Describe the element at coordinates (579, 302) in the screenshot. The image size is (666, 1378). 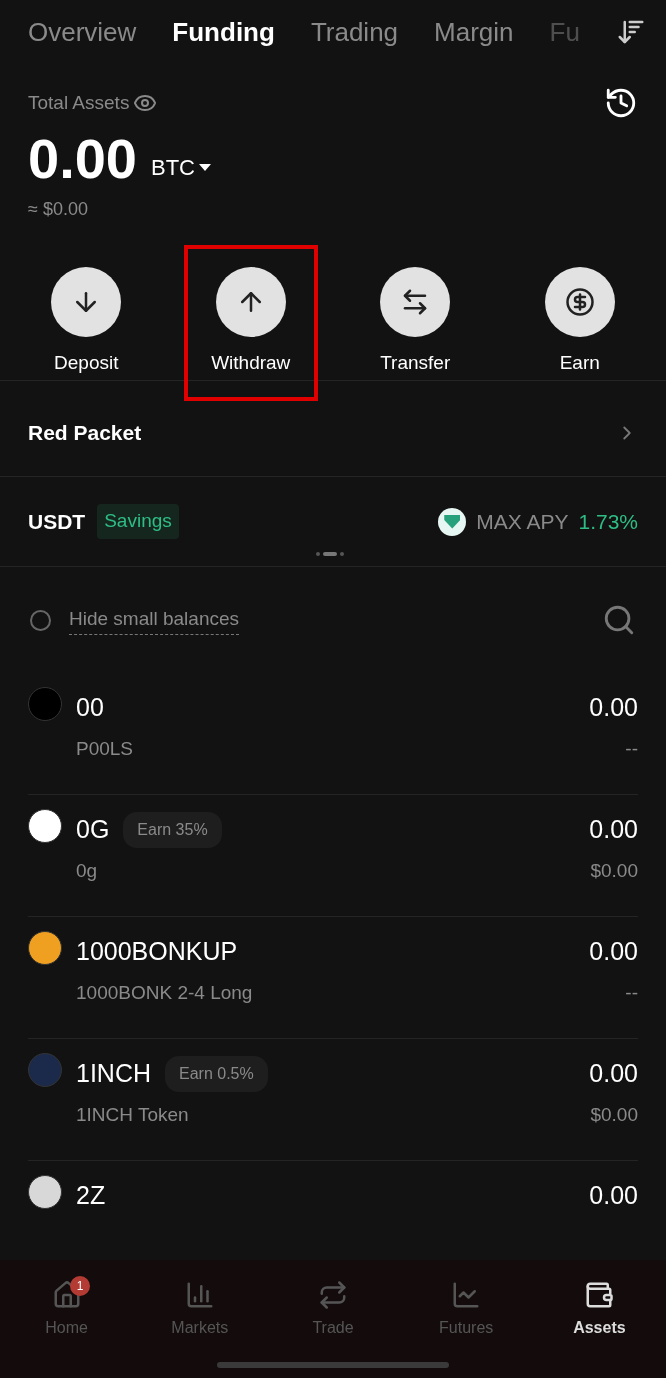
I see `action-icon` at that location.